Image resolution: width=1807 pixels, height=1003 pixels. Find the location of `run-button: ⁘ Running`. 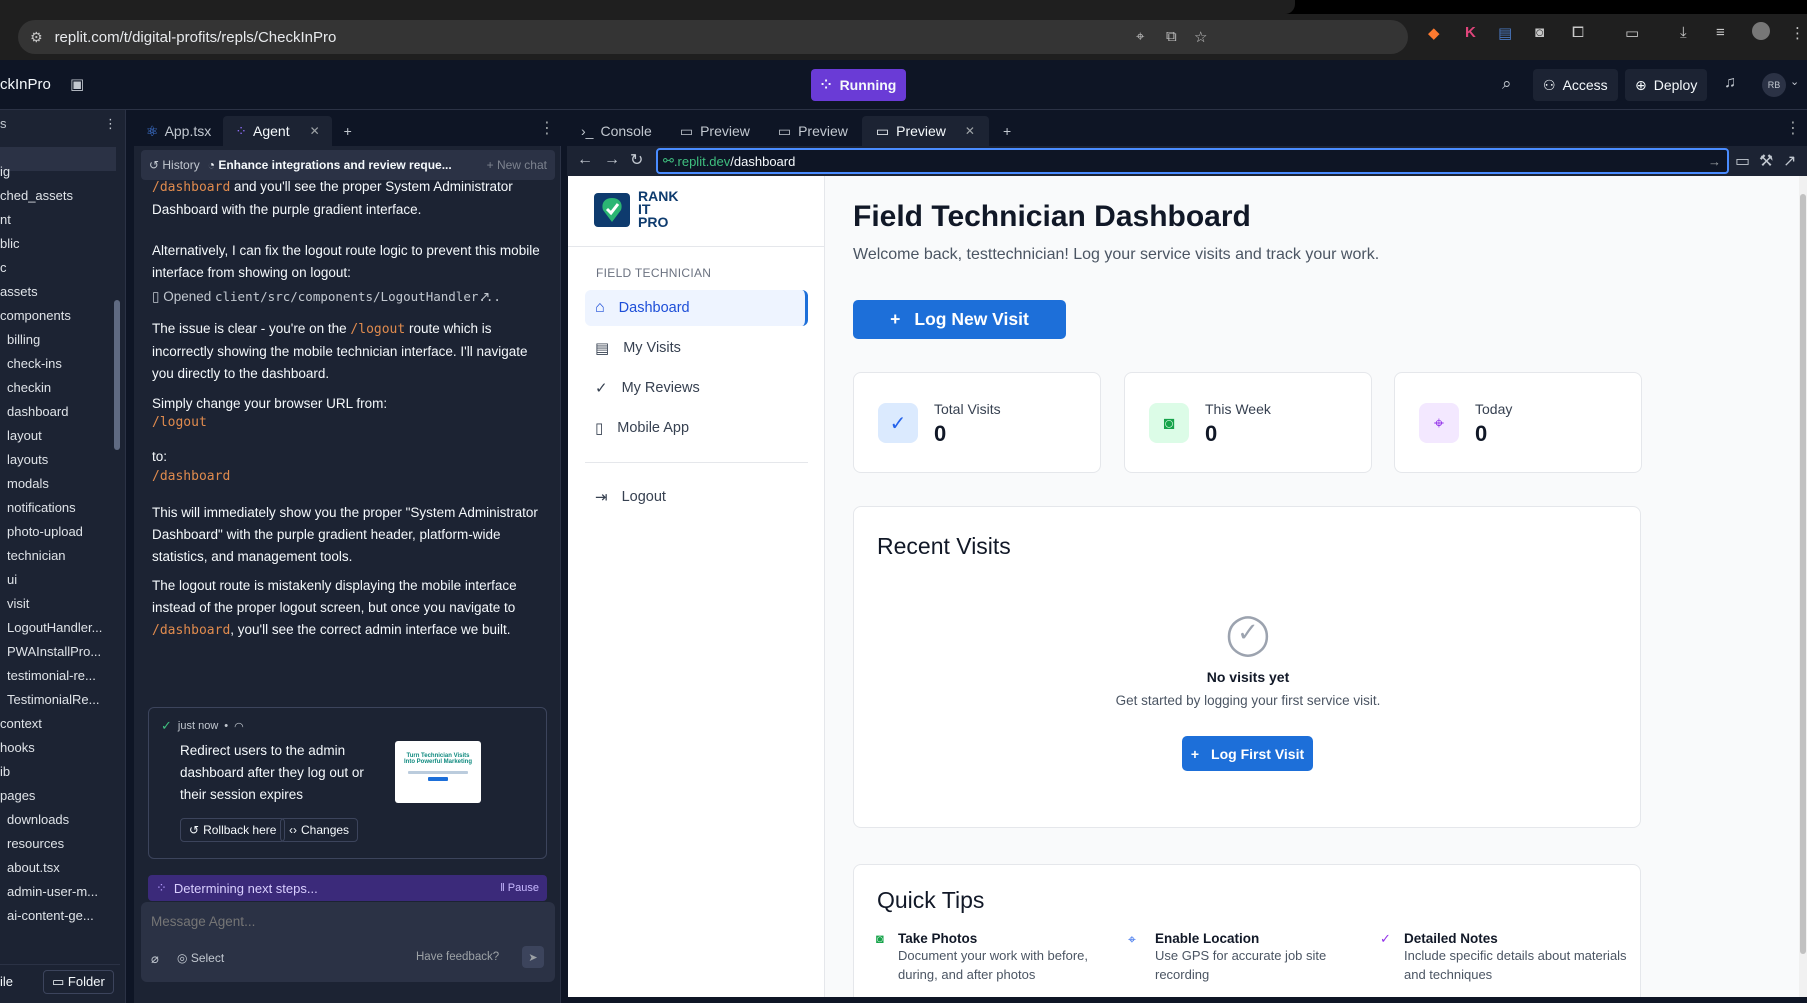

run-button: ⁘ Running is located at coordinates (858, 85).